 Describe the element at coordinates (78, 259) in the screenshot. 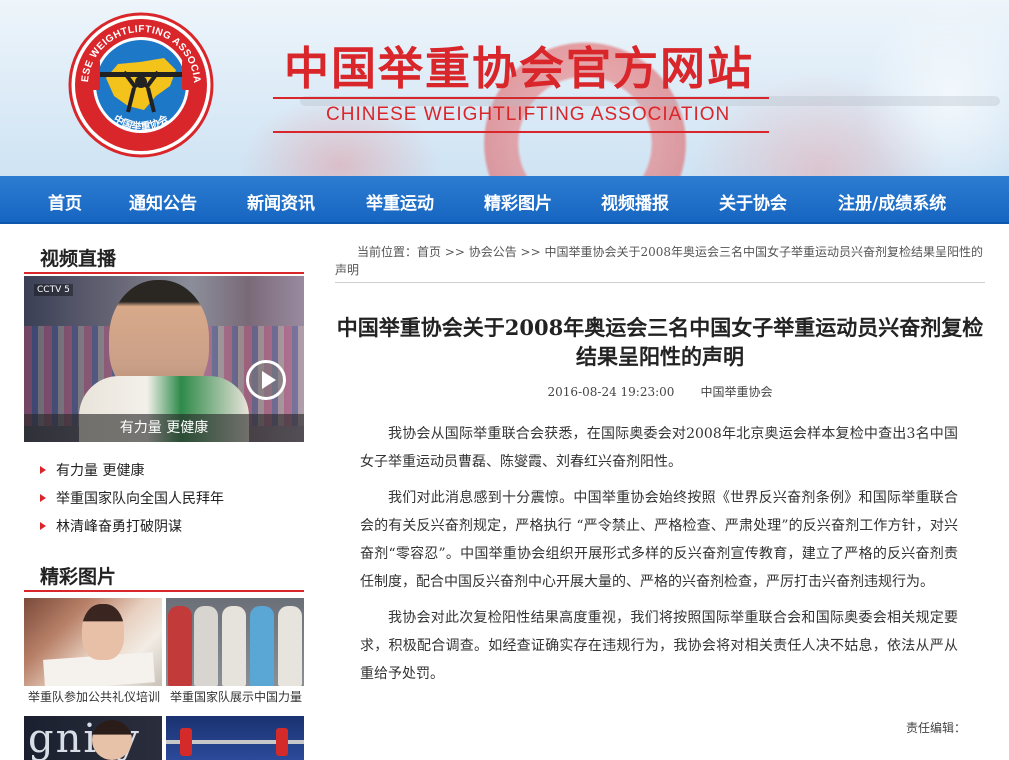

I see `video-section-title: 视频直播` at that location.